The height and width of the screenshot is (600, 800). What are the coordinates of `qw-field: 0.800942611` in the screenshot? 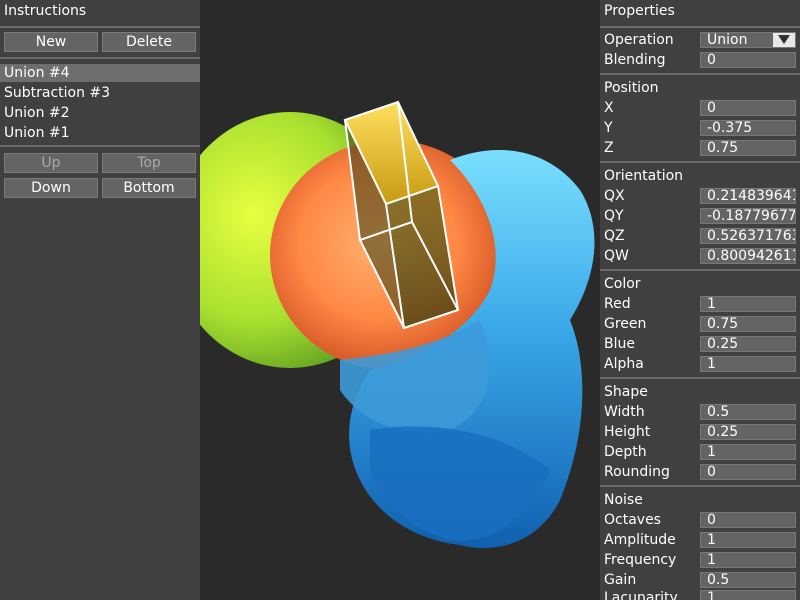 It's located at (748, 256).